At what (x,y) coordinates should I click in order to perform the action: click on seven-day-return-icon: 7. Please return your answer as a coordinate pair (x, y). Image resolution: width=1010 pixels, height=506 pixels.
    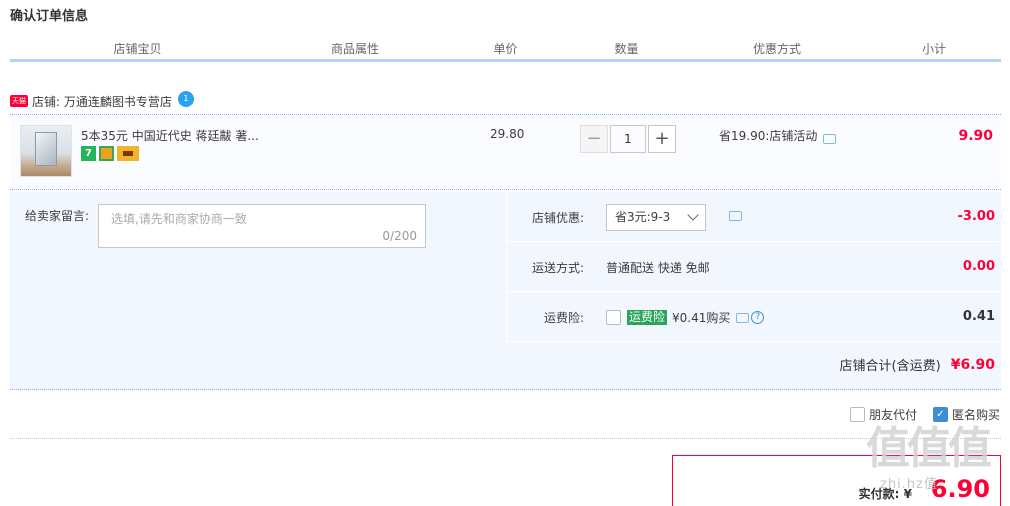
    Looking at the image, I should click on (88, 153).